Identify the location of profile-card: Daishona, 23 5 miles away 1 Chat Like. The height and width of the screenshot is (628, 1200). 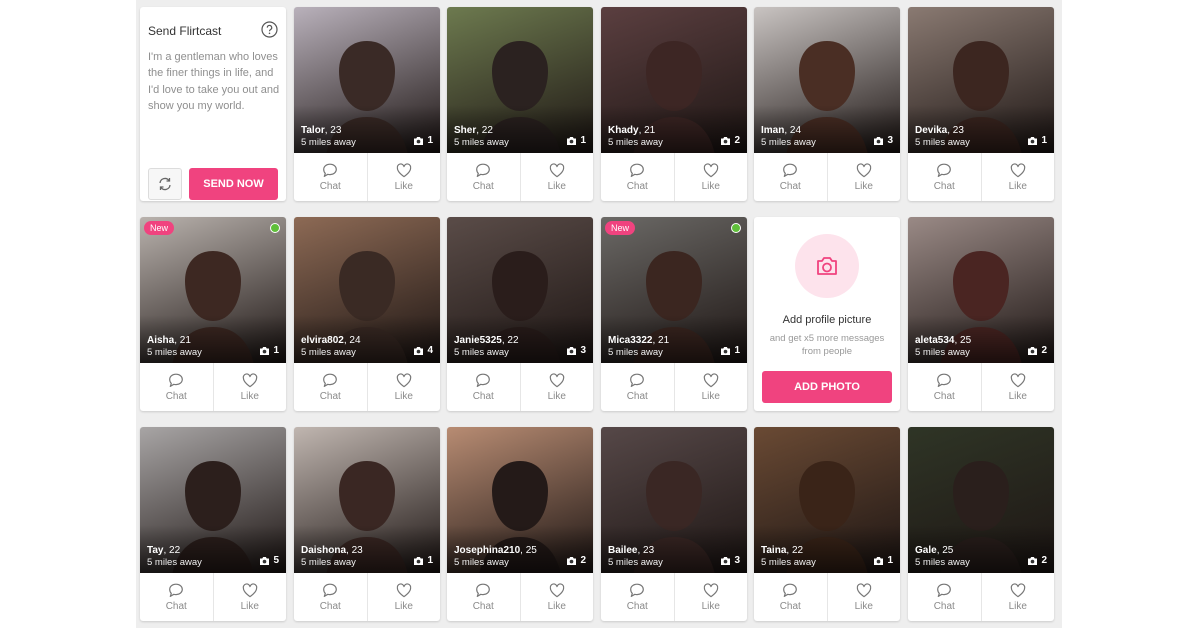
(367, 524).